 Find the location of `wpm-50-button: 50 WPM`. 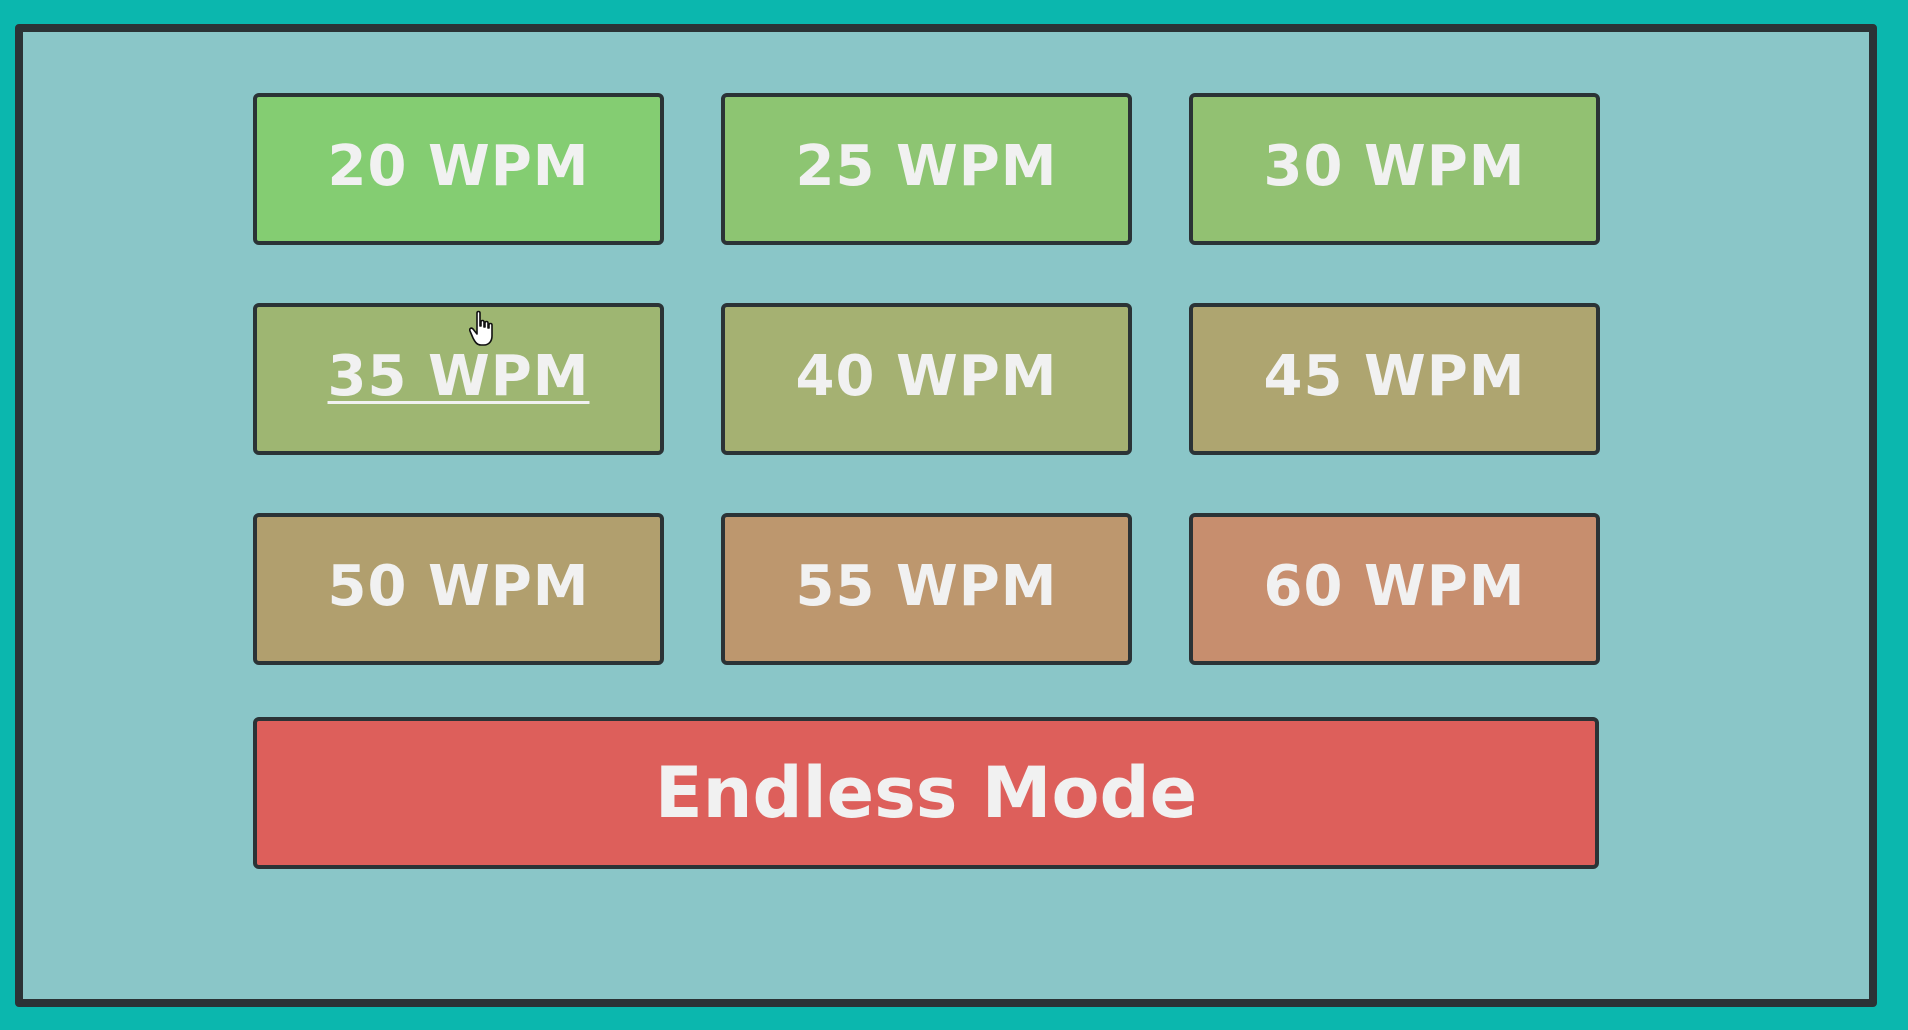

wpm-50-button: 50 WPM is located at coordinates (458, 589).